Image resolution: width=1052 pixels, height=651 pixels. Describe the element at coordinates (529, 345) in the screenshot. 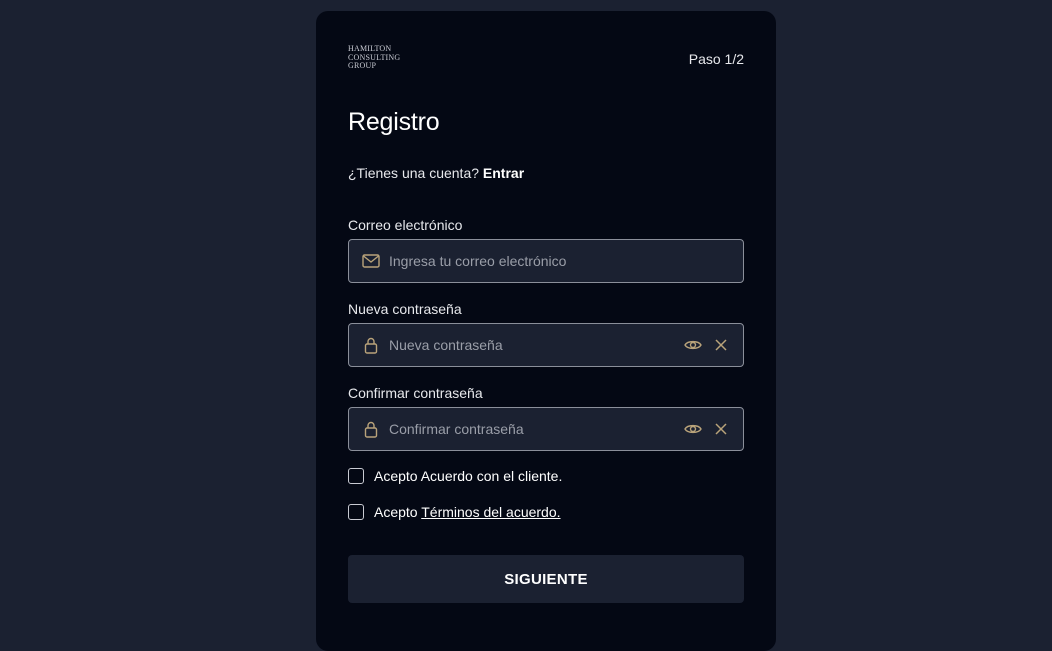

I see `new-password-input` at that location.